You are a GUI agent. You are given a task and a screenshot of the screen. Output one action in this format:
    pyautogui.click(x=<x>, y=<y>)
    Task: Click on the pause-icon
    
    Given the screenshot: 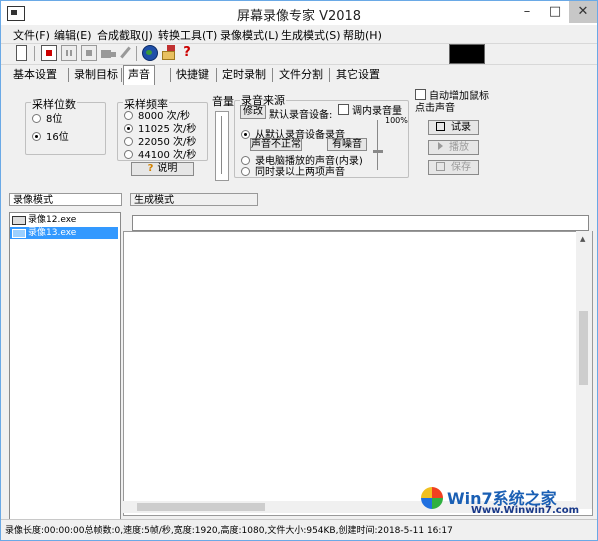 What is the action you would take?
    pyautogui.click(x=69, y=53)
    